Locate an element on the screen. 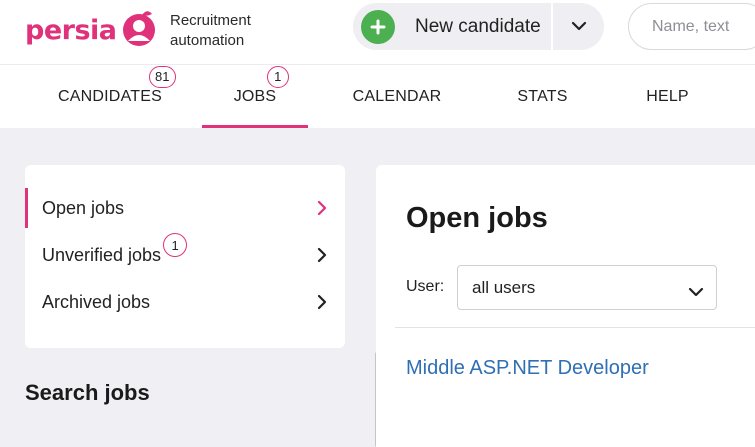 The height and width of the screenshot is (447, 755). tab-label: JOBS is located at coordinates (255, 96).